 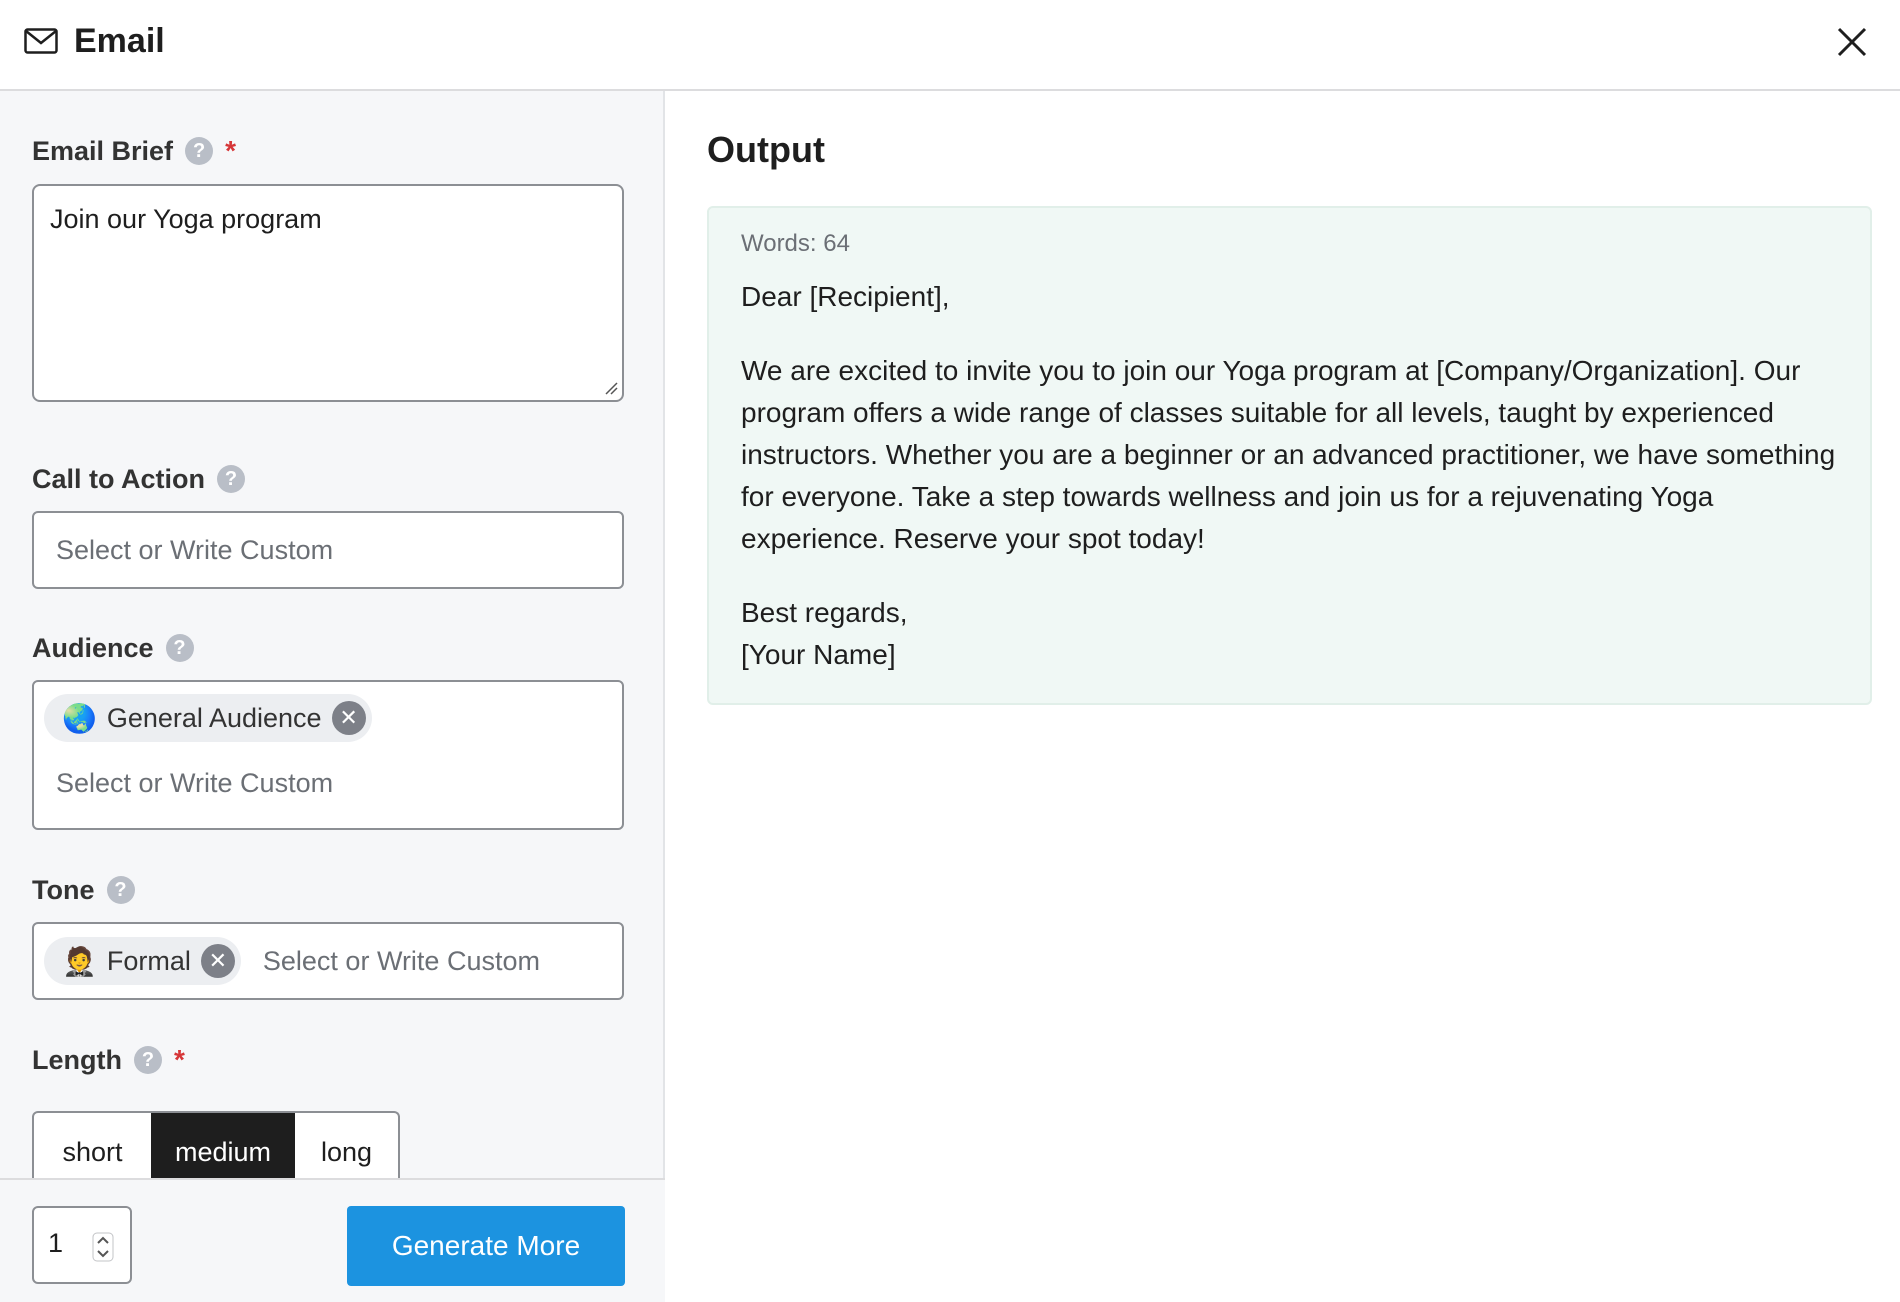 What do you see at coordinates (328, 293) in the screenshot?
I see `email-brief-textarea: Join our Yoga program` at bounding box center [328, 293].